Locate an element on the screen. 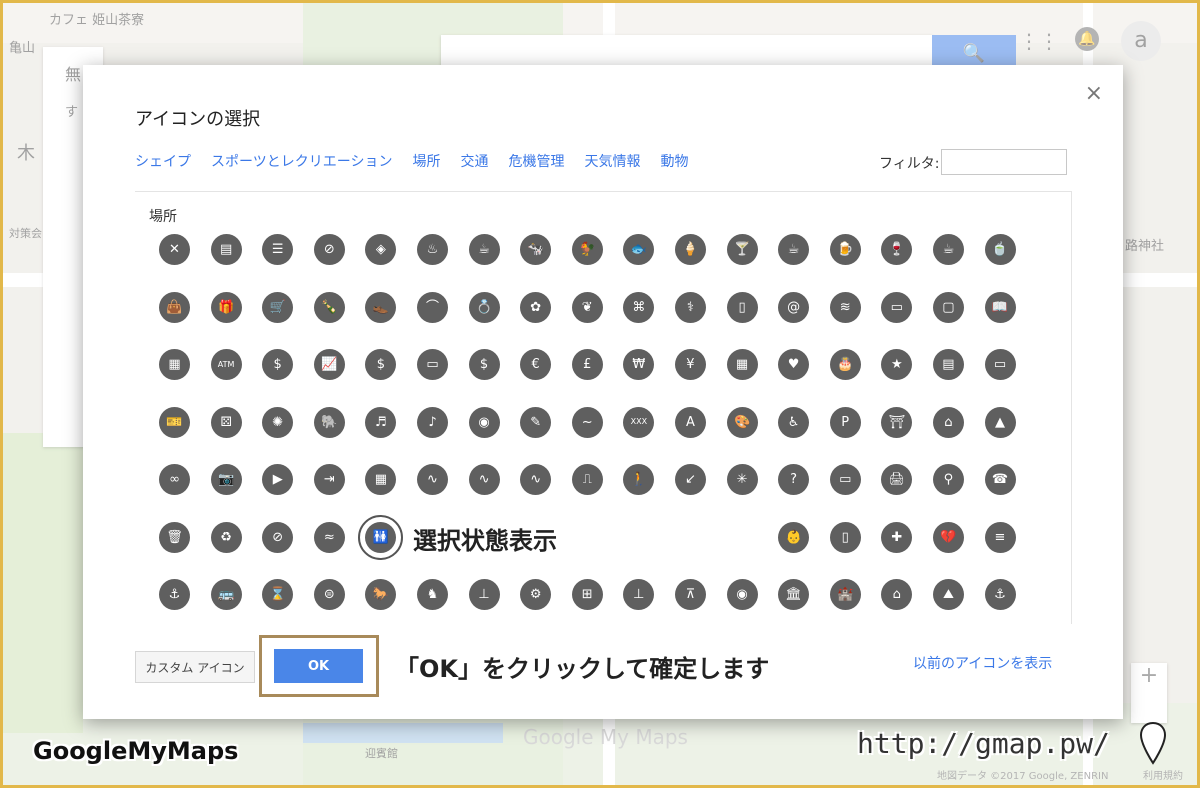  icon-option: ∞ is located at coordinates (185, 493).